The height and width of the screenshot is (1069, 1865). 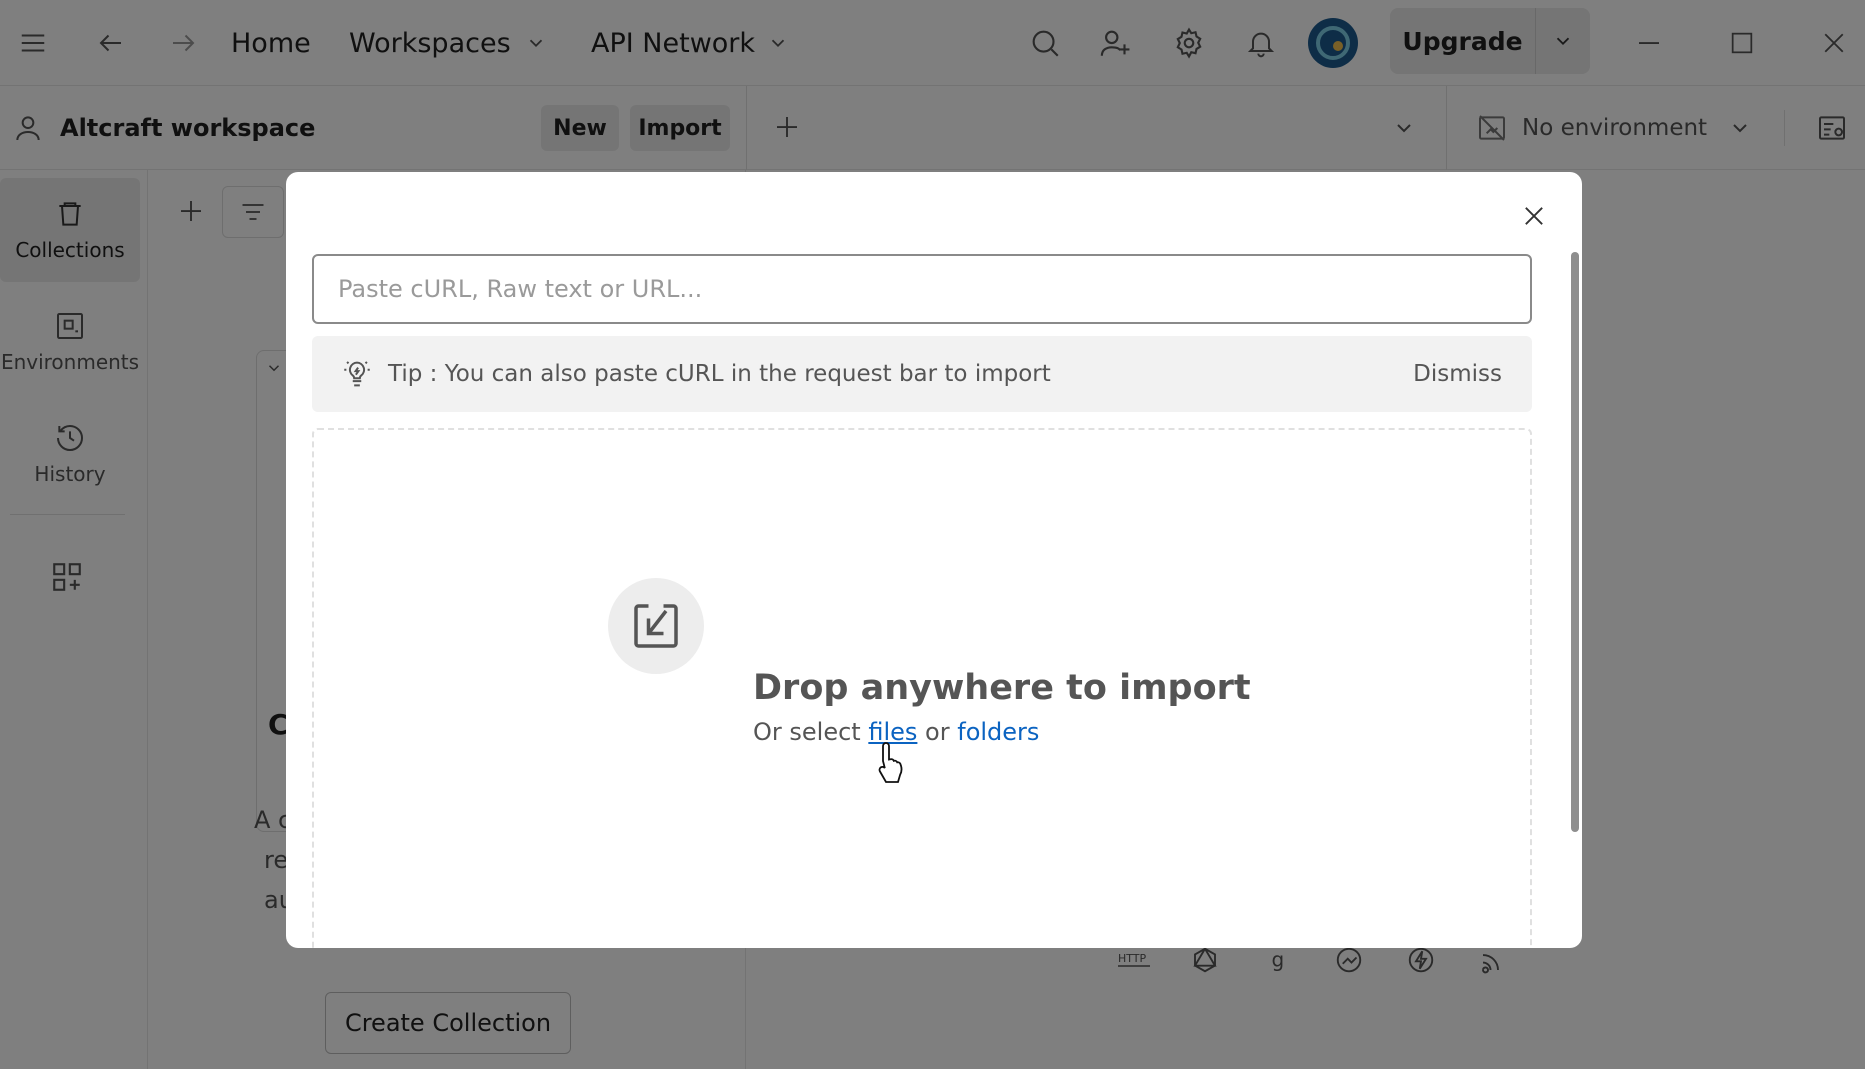 What do you see at coordinates (1534, 216) in the screenshot?
I see `close-modal-icon` at bounding box center [1534, 216].